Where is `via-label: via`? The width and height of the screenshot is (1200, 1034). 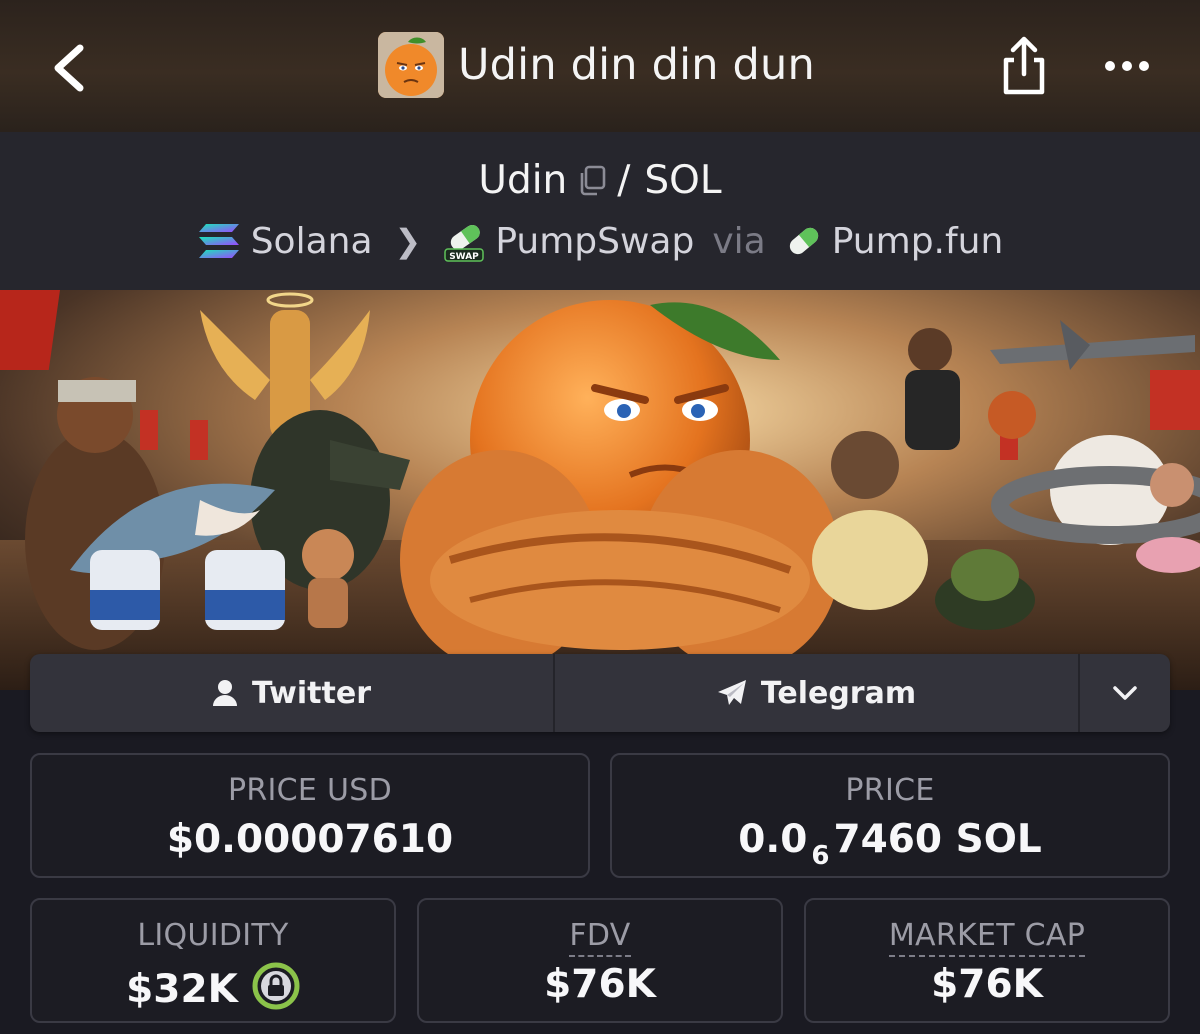
via-label: via is located at coordinates (739, 241).